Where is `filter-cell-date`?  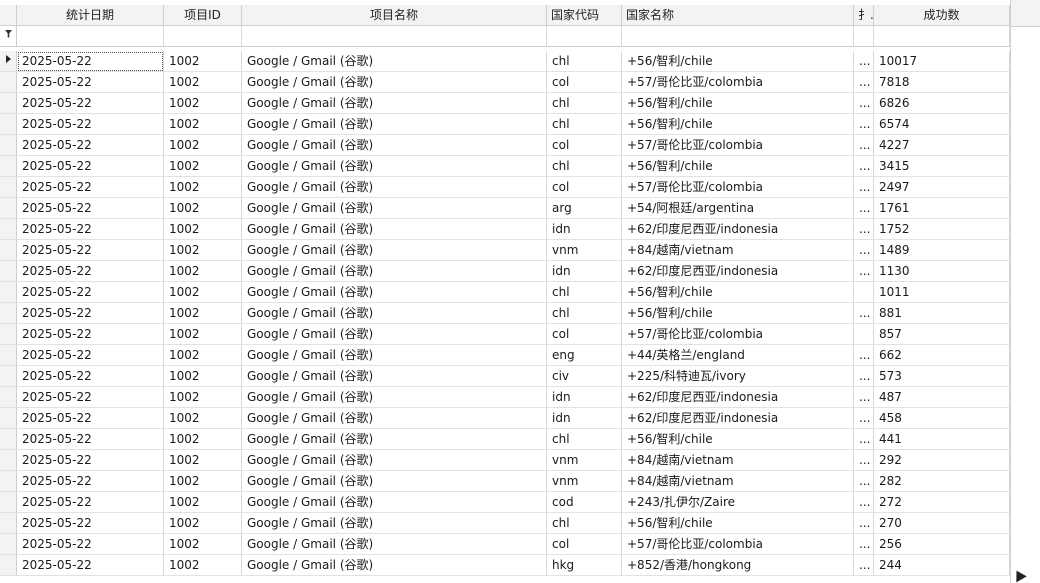 filter-cell-date is located at coordinates (90, 36).